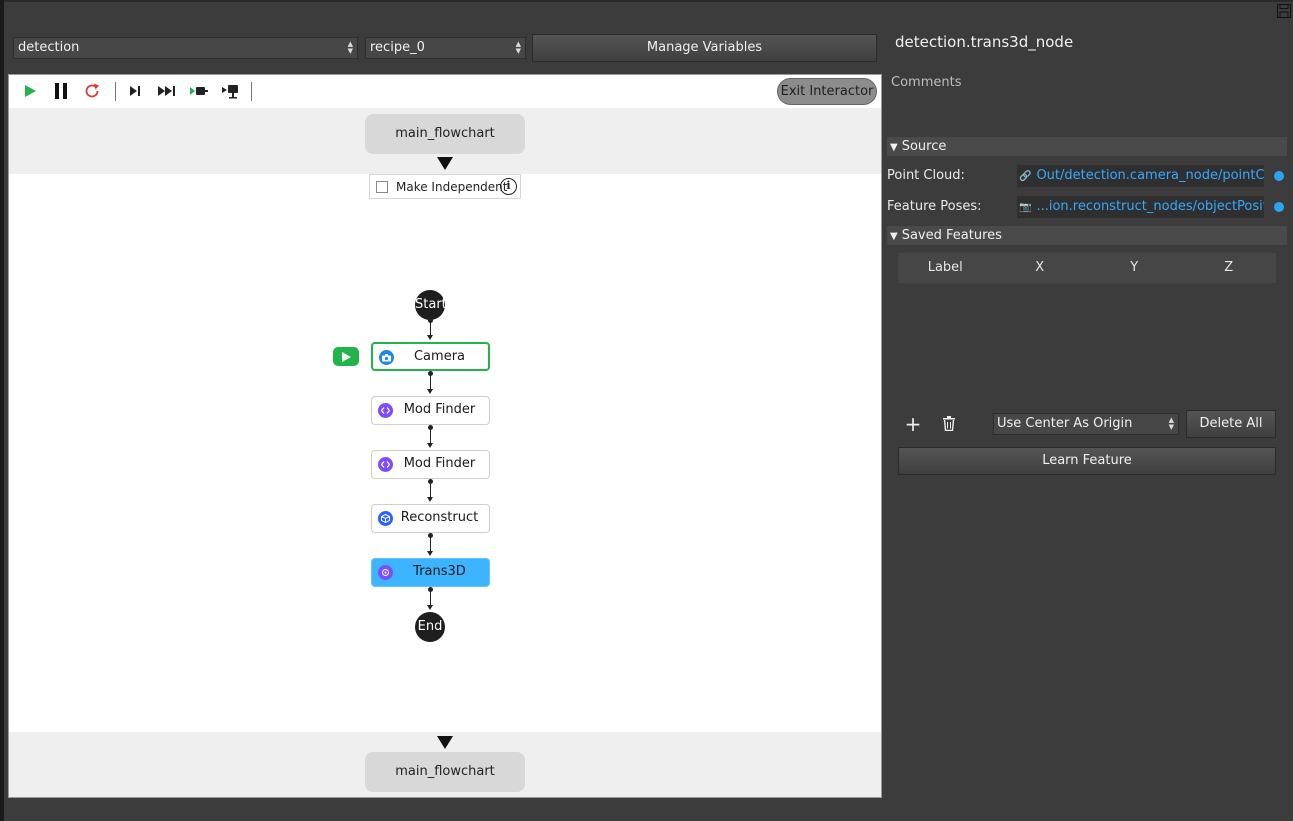 Image resolution: width=1293 pixels, height=821 pixels. What do you see at coordinates (135, 91) in the screenshot?
I see `step-icon` at bounding box center [135, 91].